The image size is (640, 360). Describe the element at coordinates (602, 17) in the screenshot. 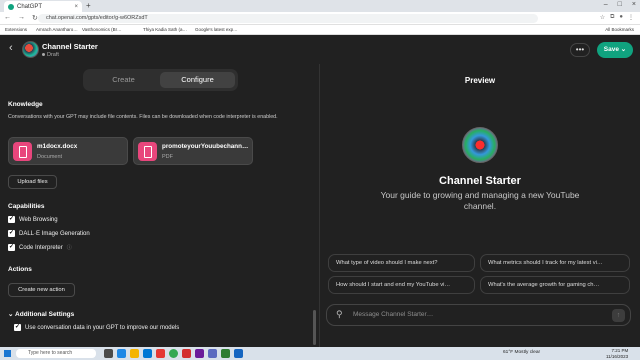

I see `star-icon: ☆` at that location.